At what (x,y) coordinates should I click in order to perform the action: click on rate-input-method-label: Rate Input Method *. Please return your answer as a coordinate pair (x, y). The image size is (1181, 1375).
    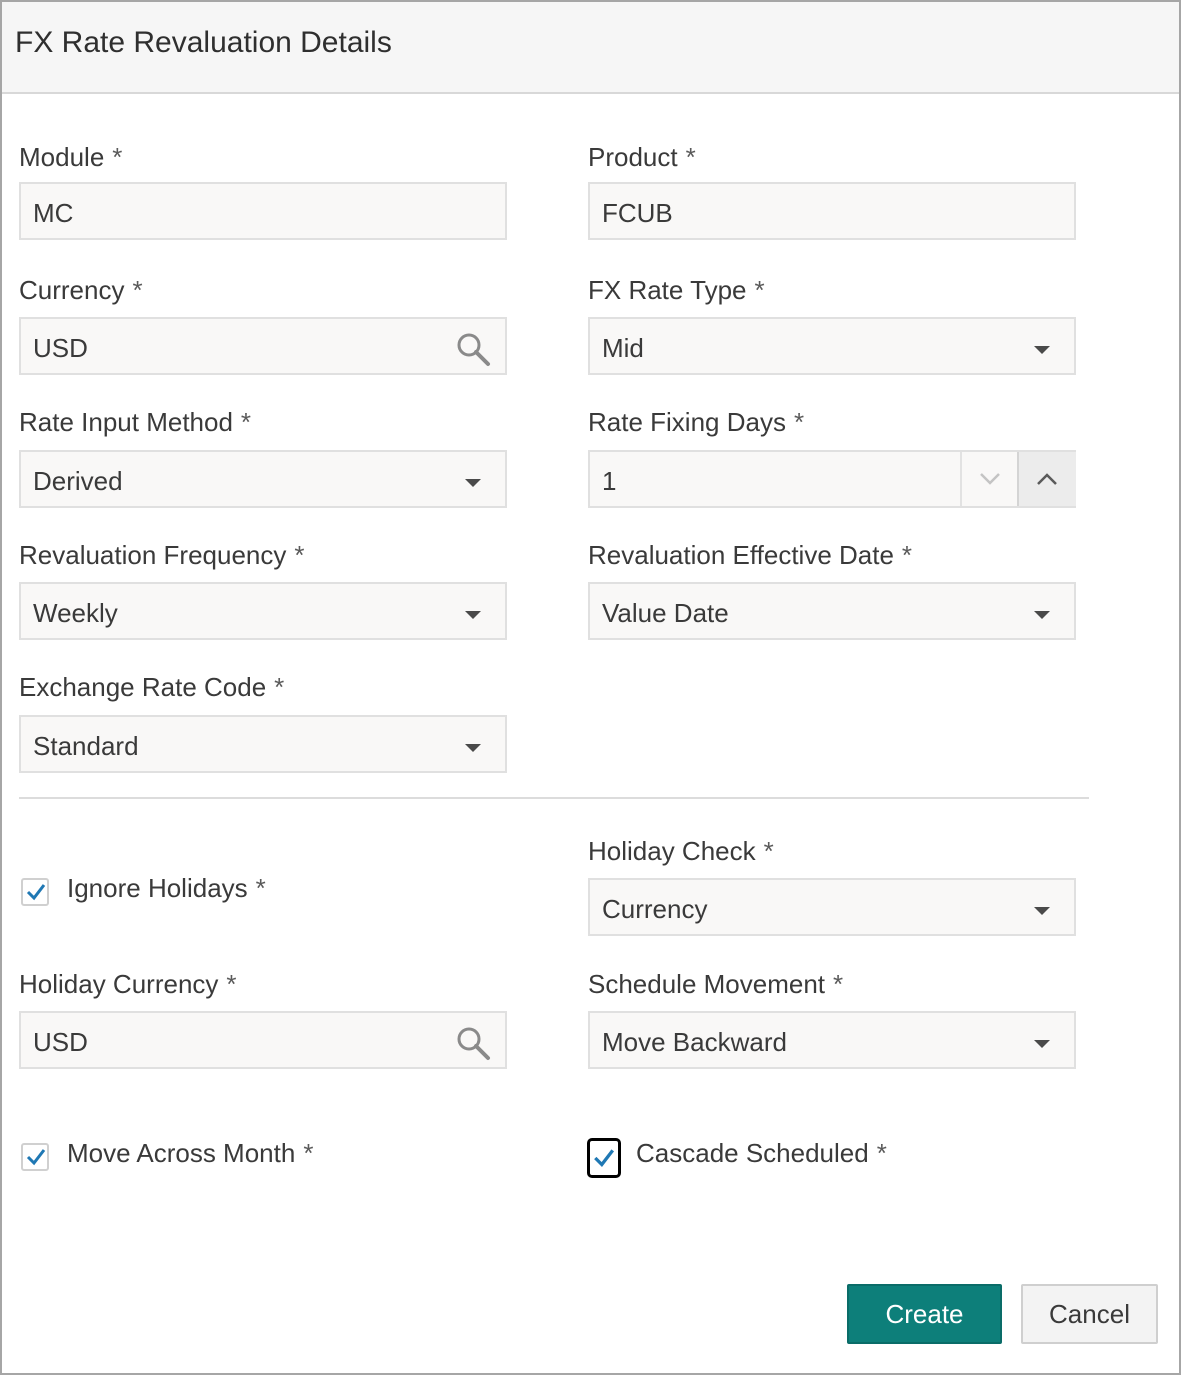
    Looking at the image, I should click on (135, 422).